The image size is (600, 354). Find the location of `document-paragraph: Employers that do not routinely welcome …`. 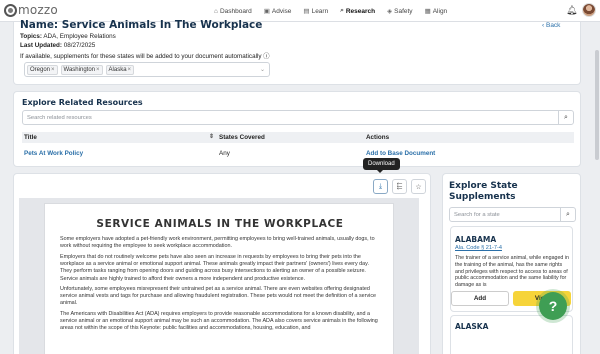

document-paragraph: Employers that do not routinely welcome … is located at coordinates (214, 268).